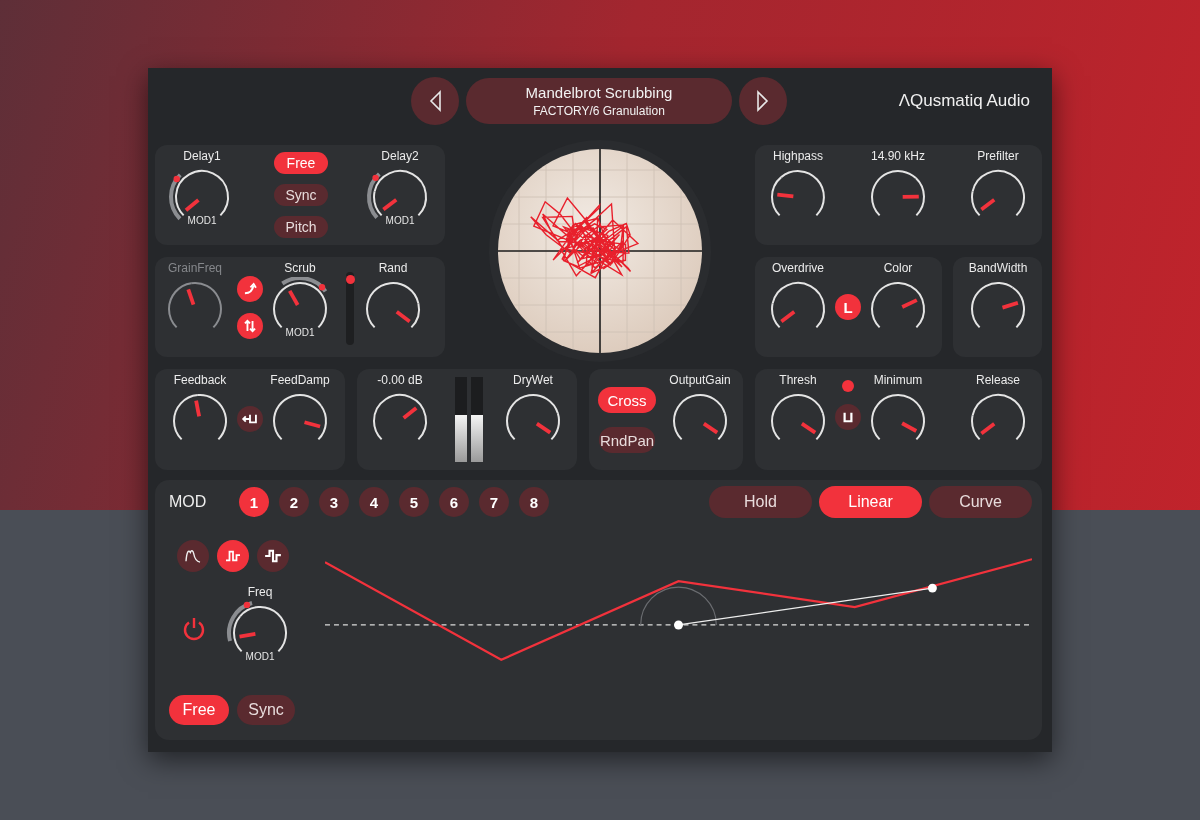  I want to click on knob-label: -0.00 dB, so click(400, 380).